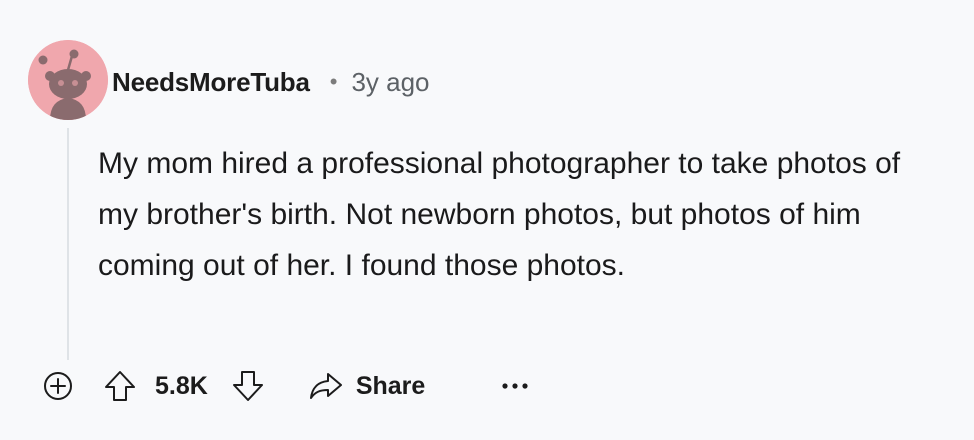  I want to click on upvote-arrow-icon, so click(120, 386).